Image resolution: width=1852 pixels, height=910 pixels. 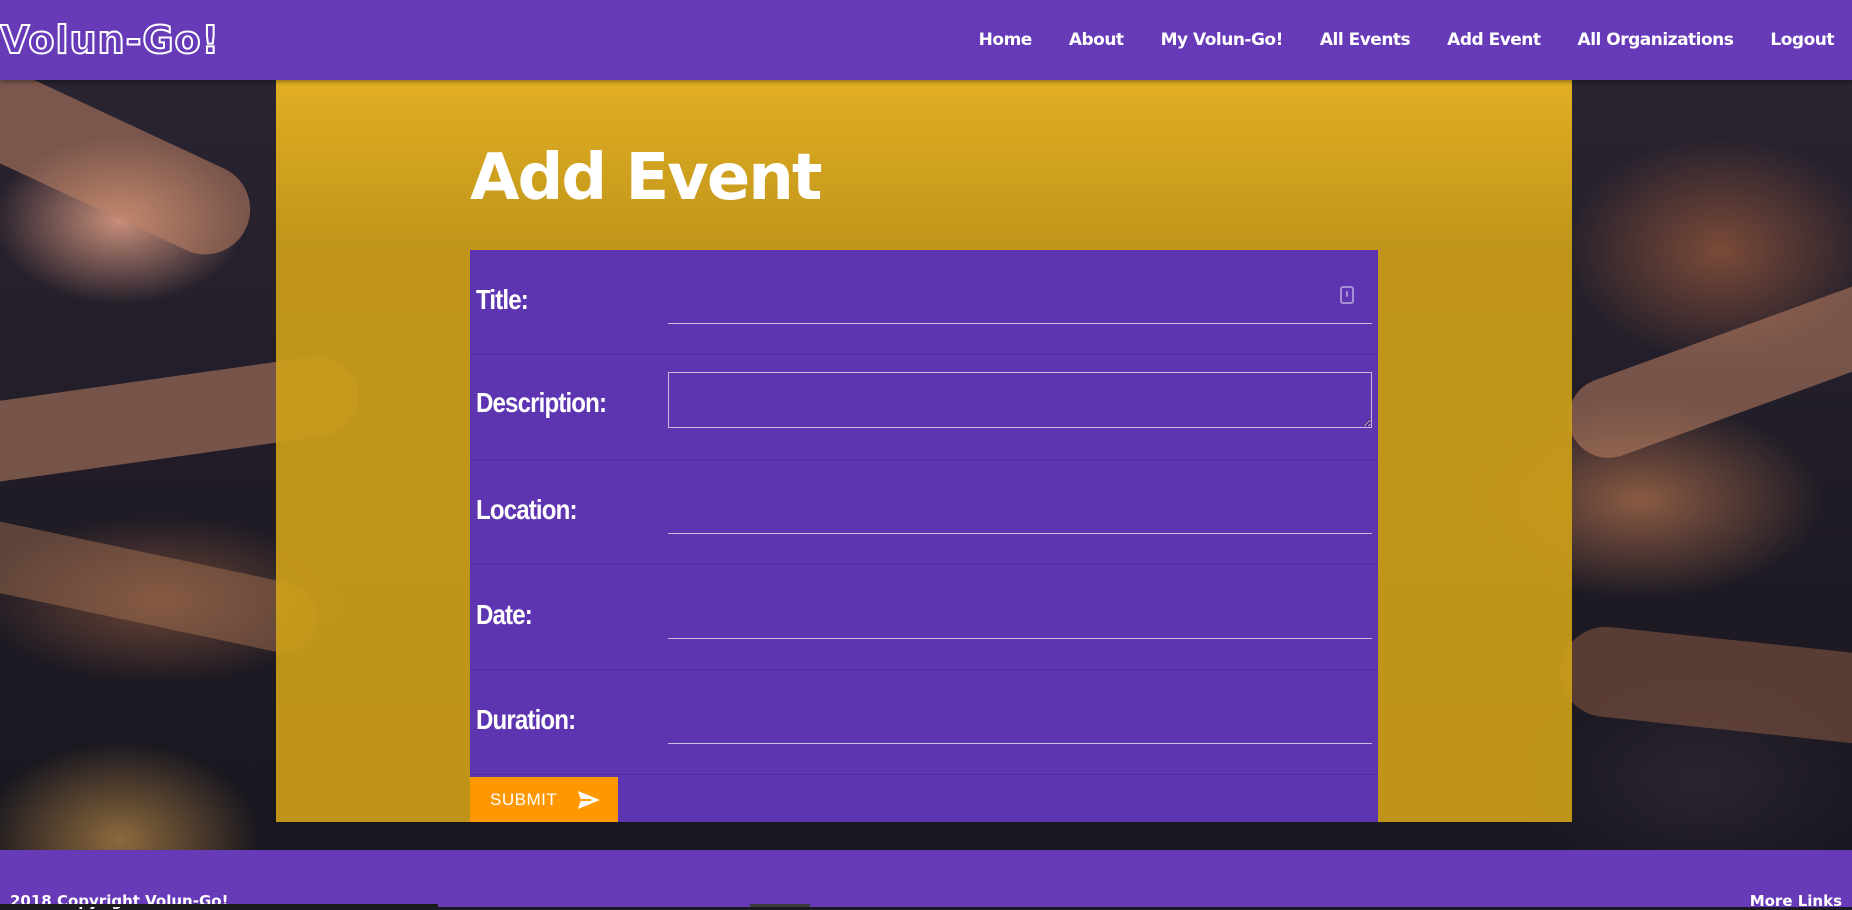 I want to click on nav-link-add-event: Add Event, so click(x=1494, y=40).